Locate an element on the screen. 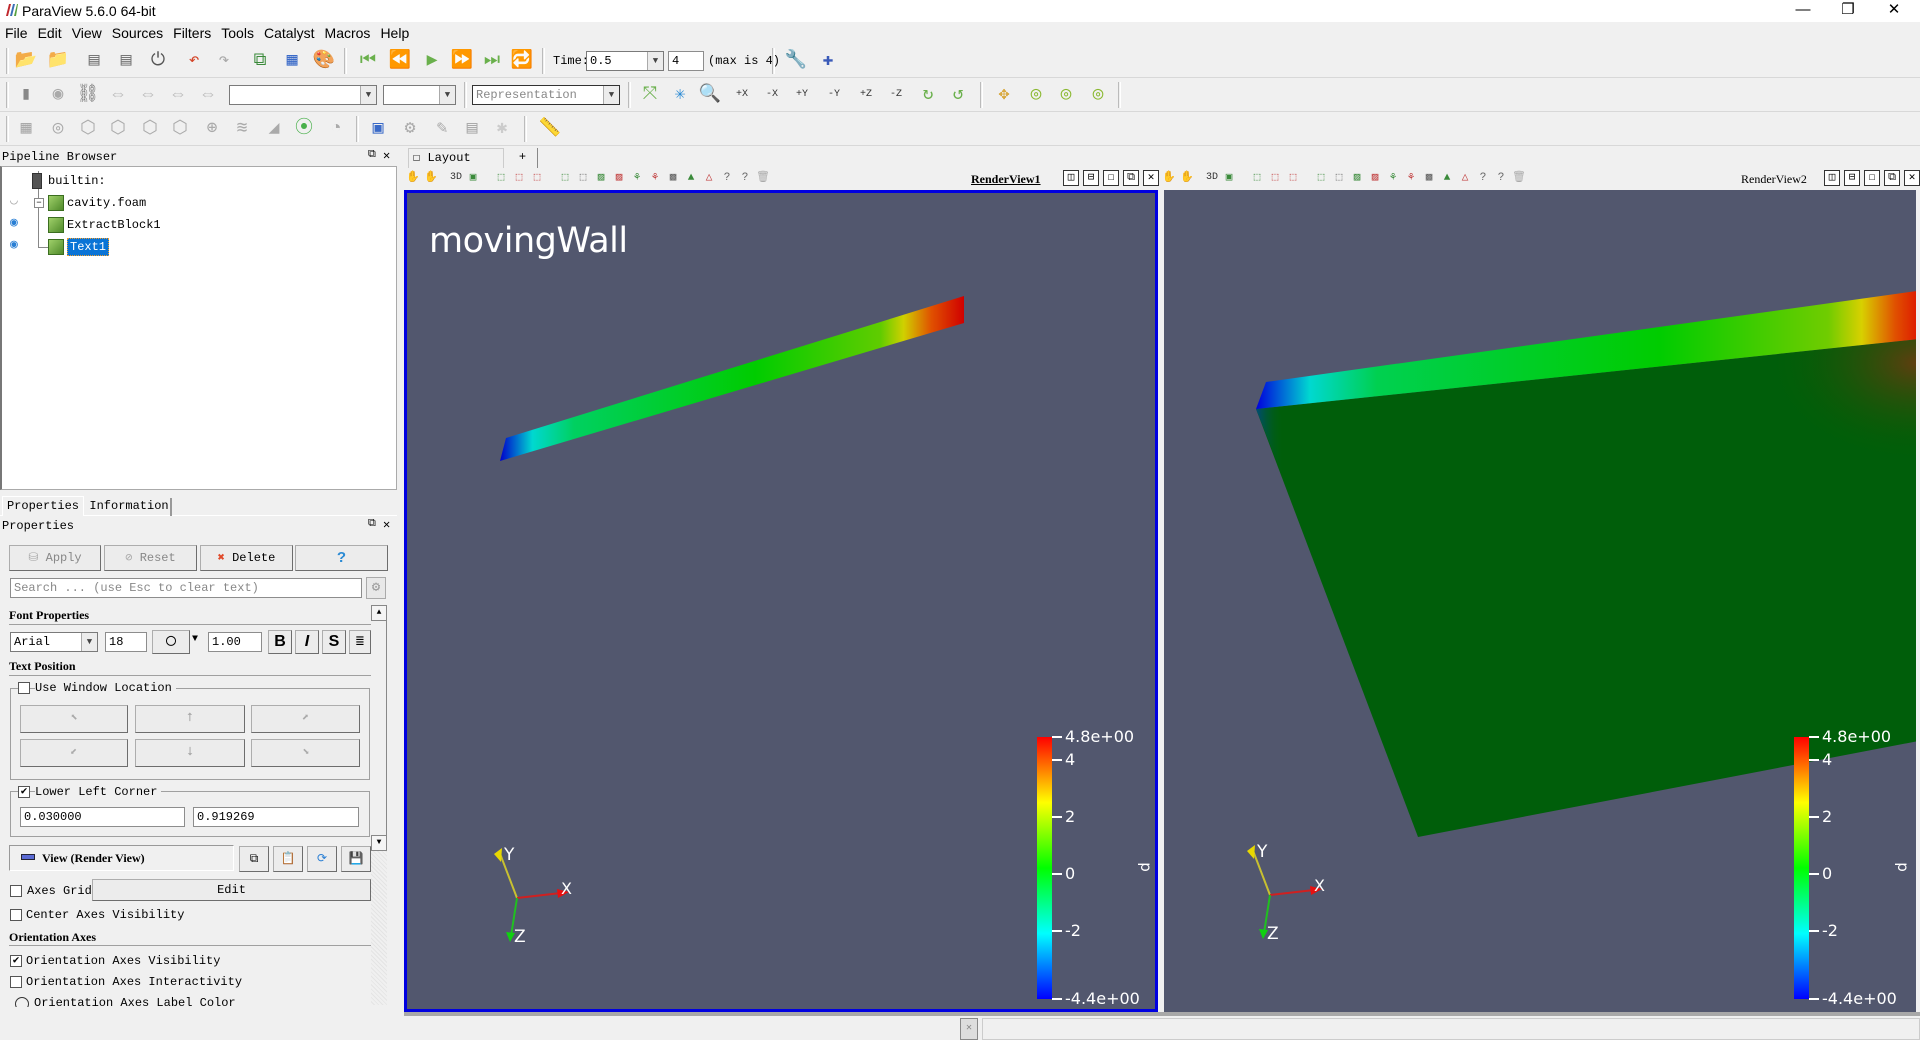 The width and height of the screenshot is (1920, 1040). toggle-color-legend-icon: ▮ is located at coordinates (26, 95).